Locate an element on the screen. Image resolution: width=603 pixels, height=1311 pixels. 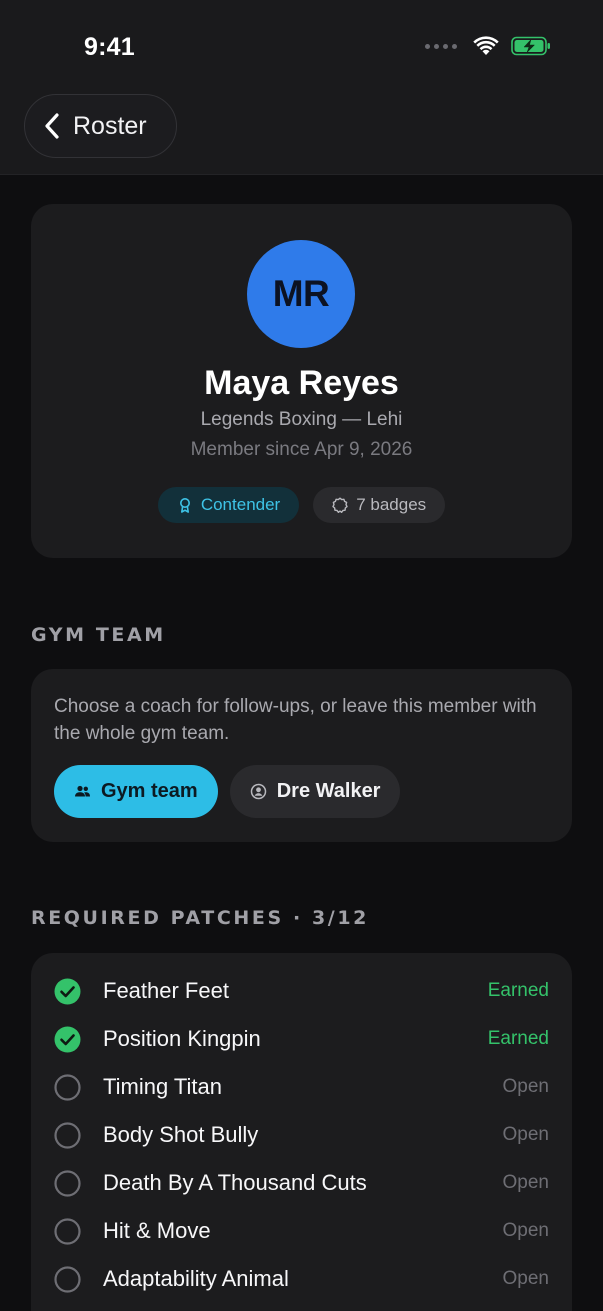
coach-option-label: Dre Walker is located at coordinates (328, 791).